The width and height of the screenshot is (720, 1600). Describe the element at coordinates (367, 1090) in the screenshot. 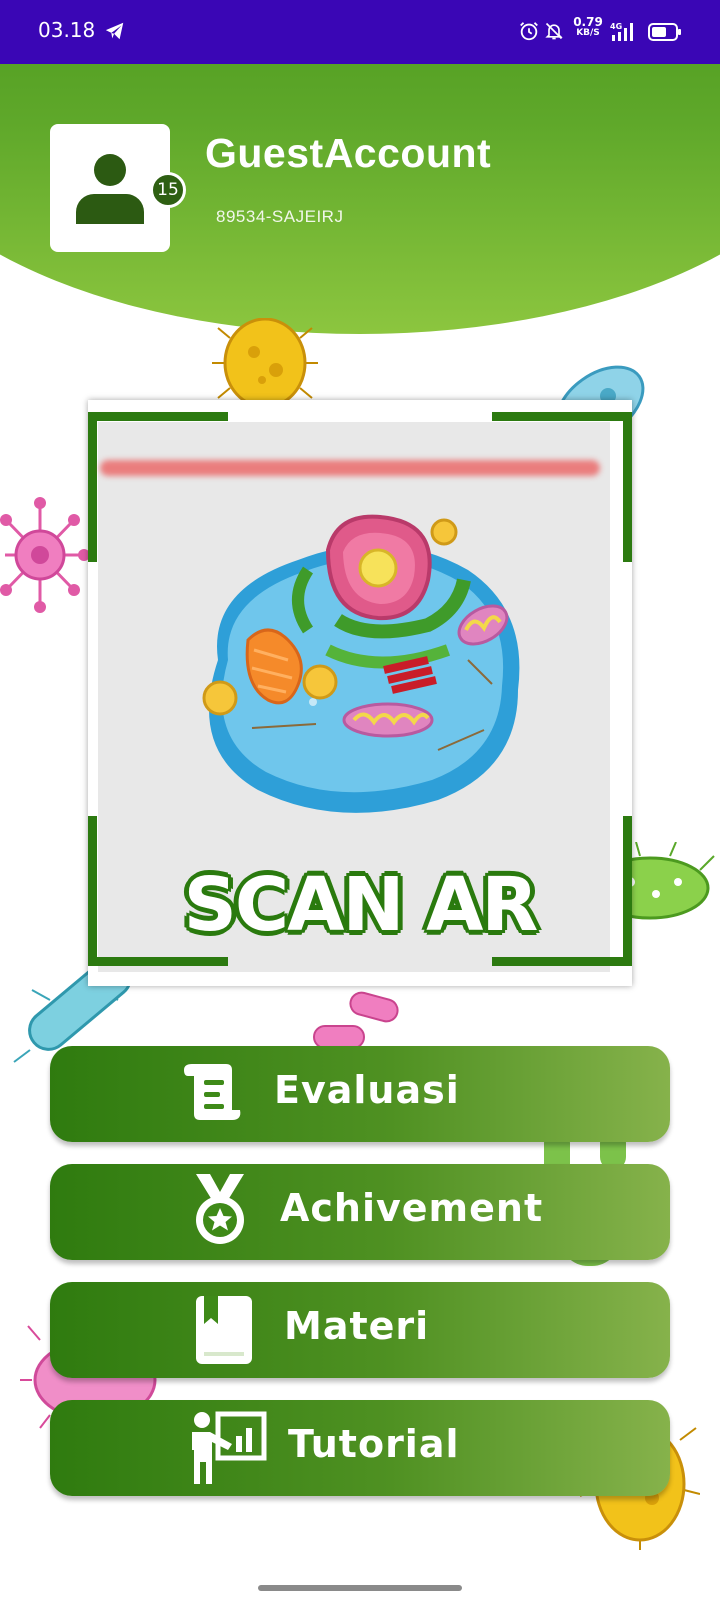

I see `evaluasi-label: Evaluasi` at that location.